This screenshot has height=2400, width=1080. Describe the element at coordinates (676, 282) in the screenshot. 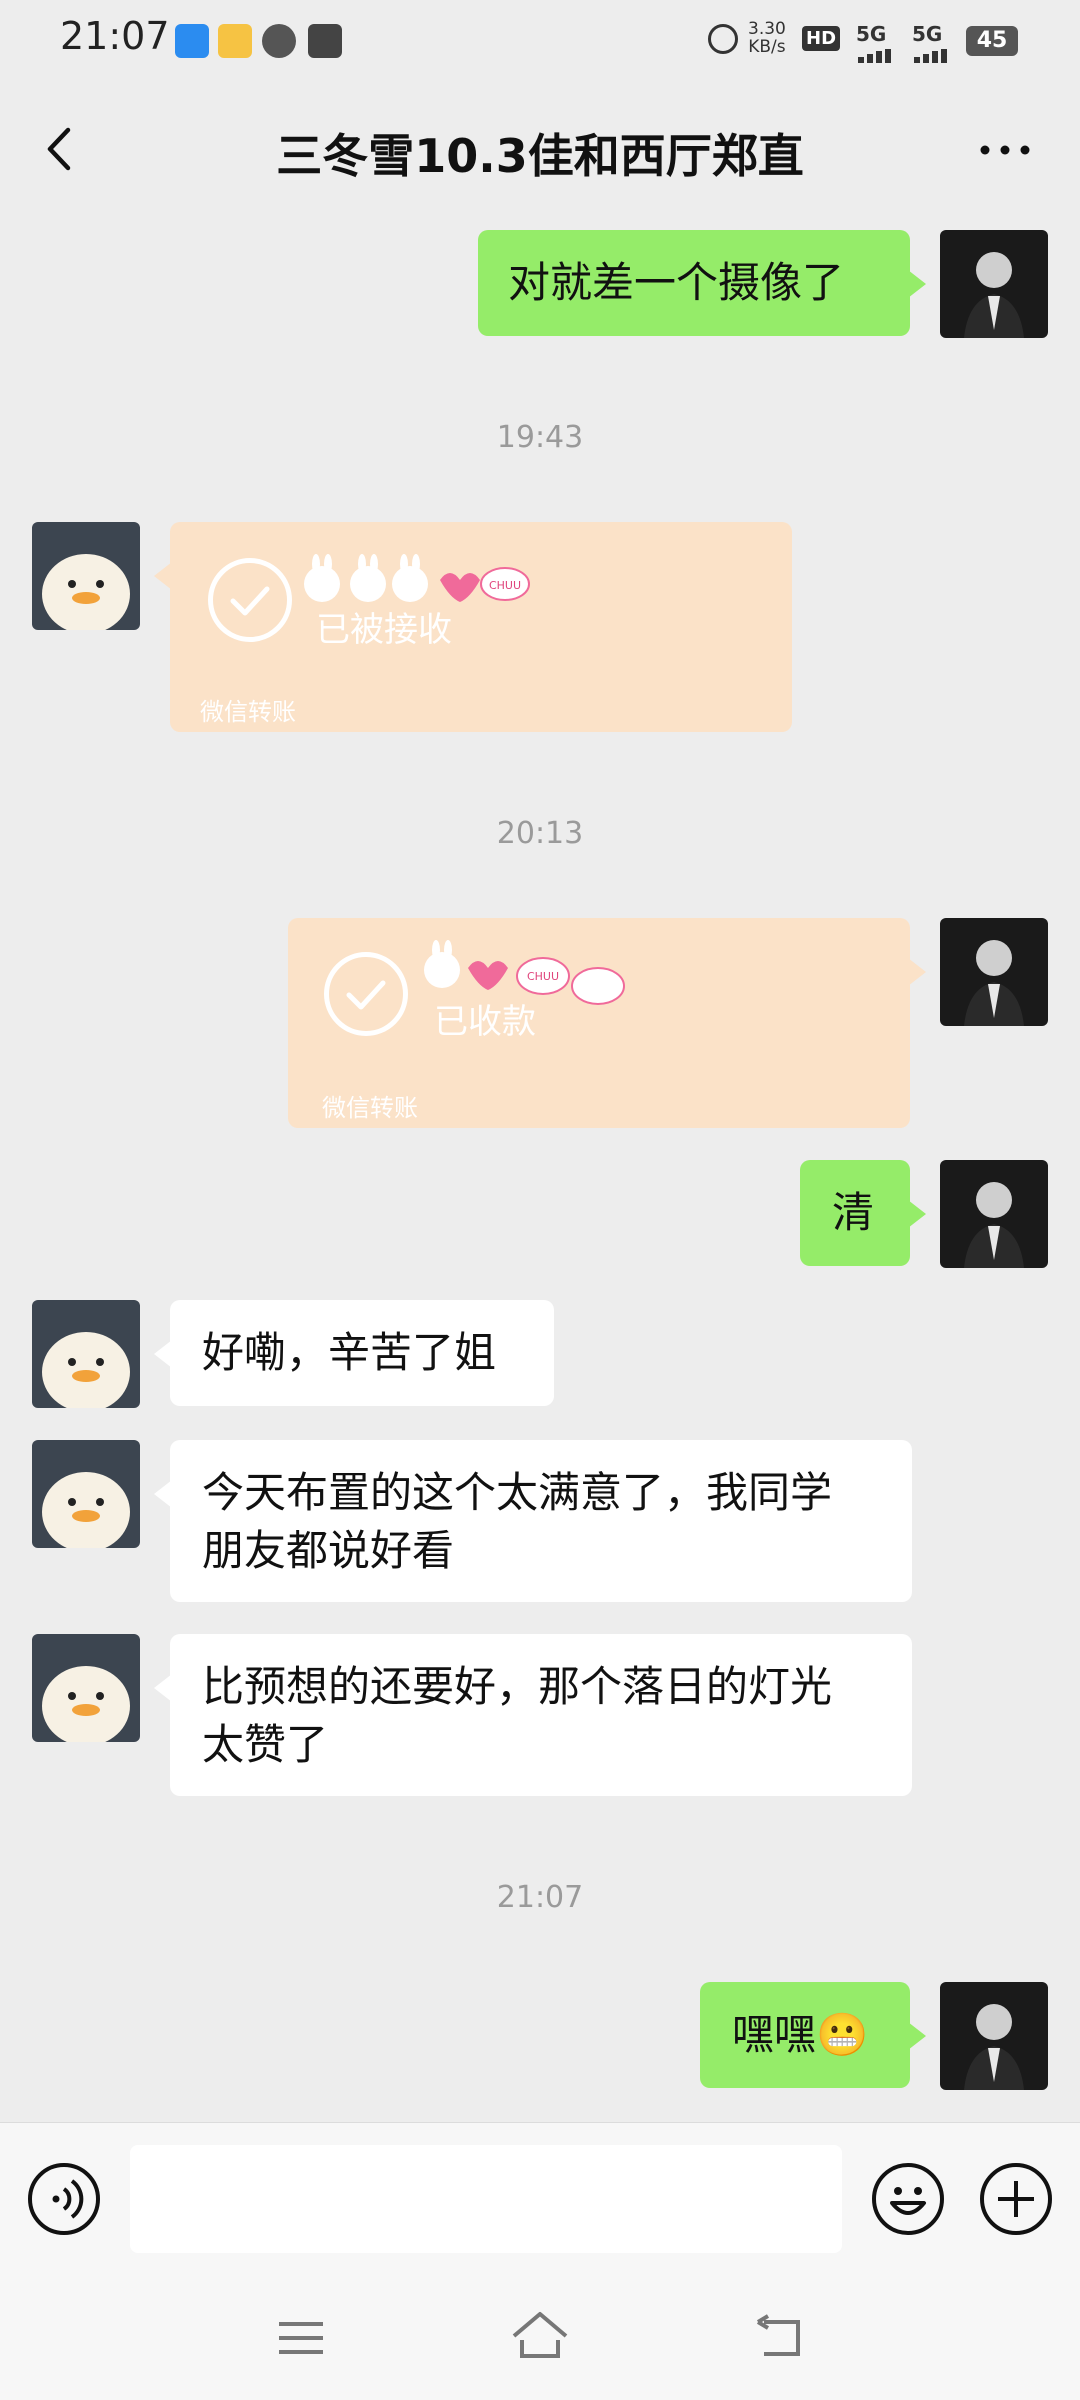

I see `message-text: 对就差一个摄像了` at that location.